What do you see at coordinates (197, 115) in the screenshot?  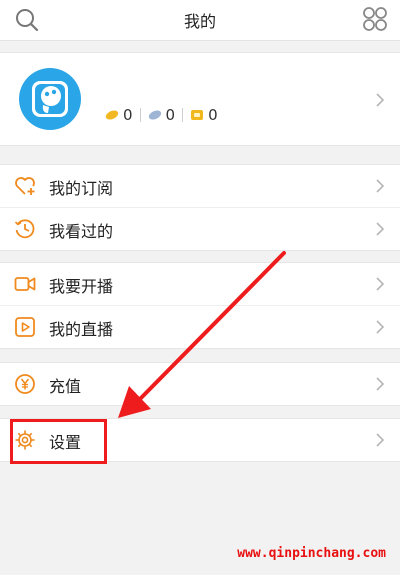 I see `coupon-icon` at bounding box center [197, 115].